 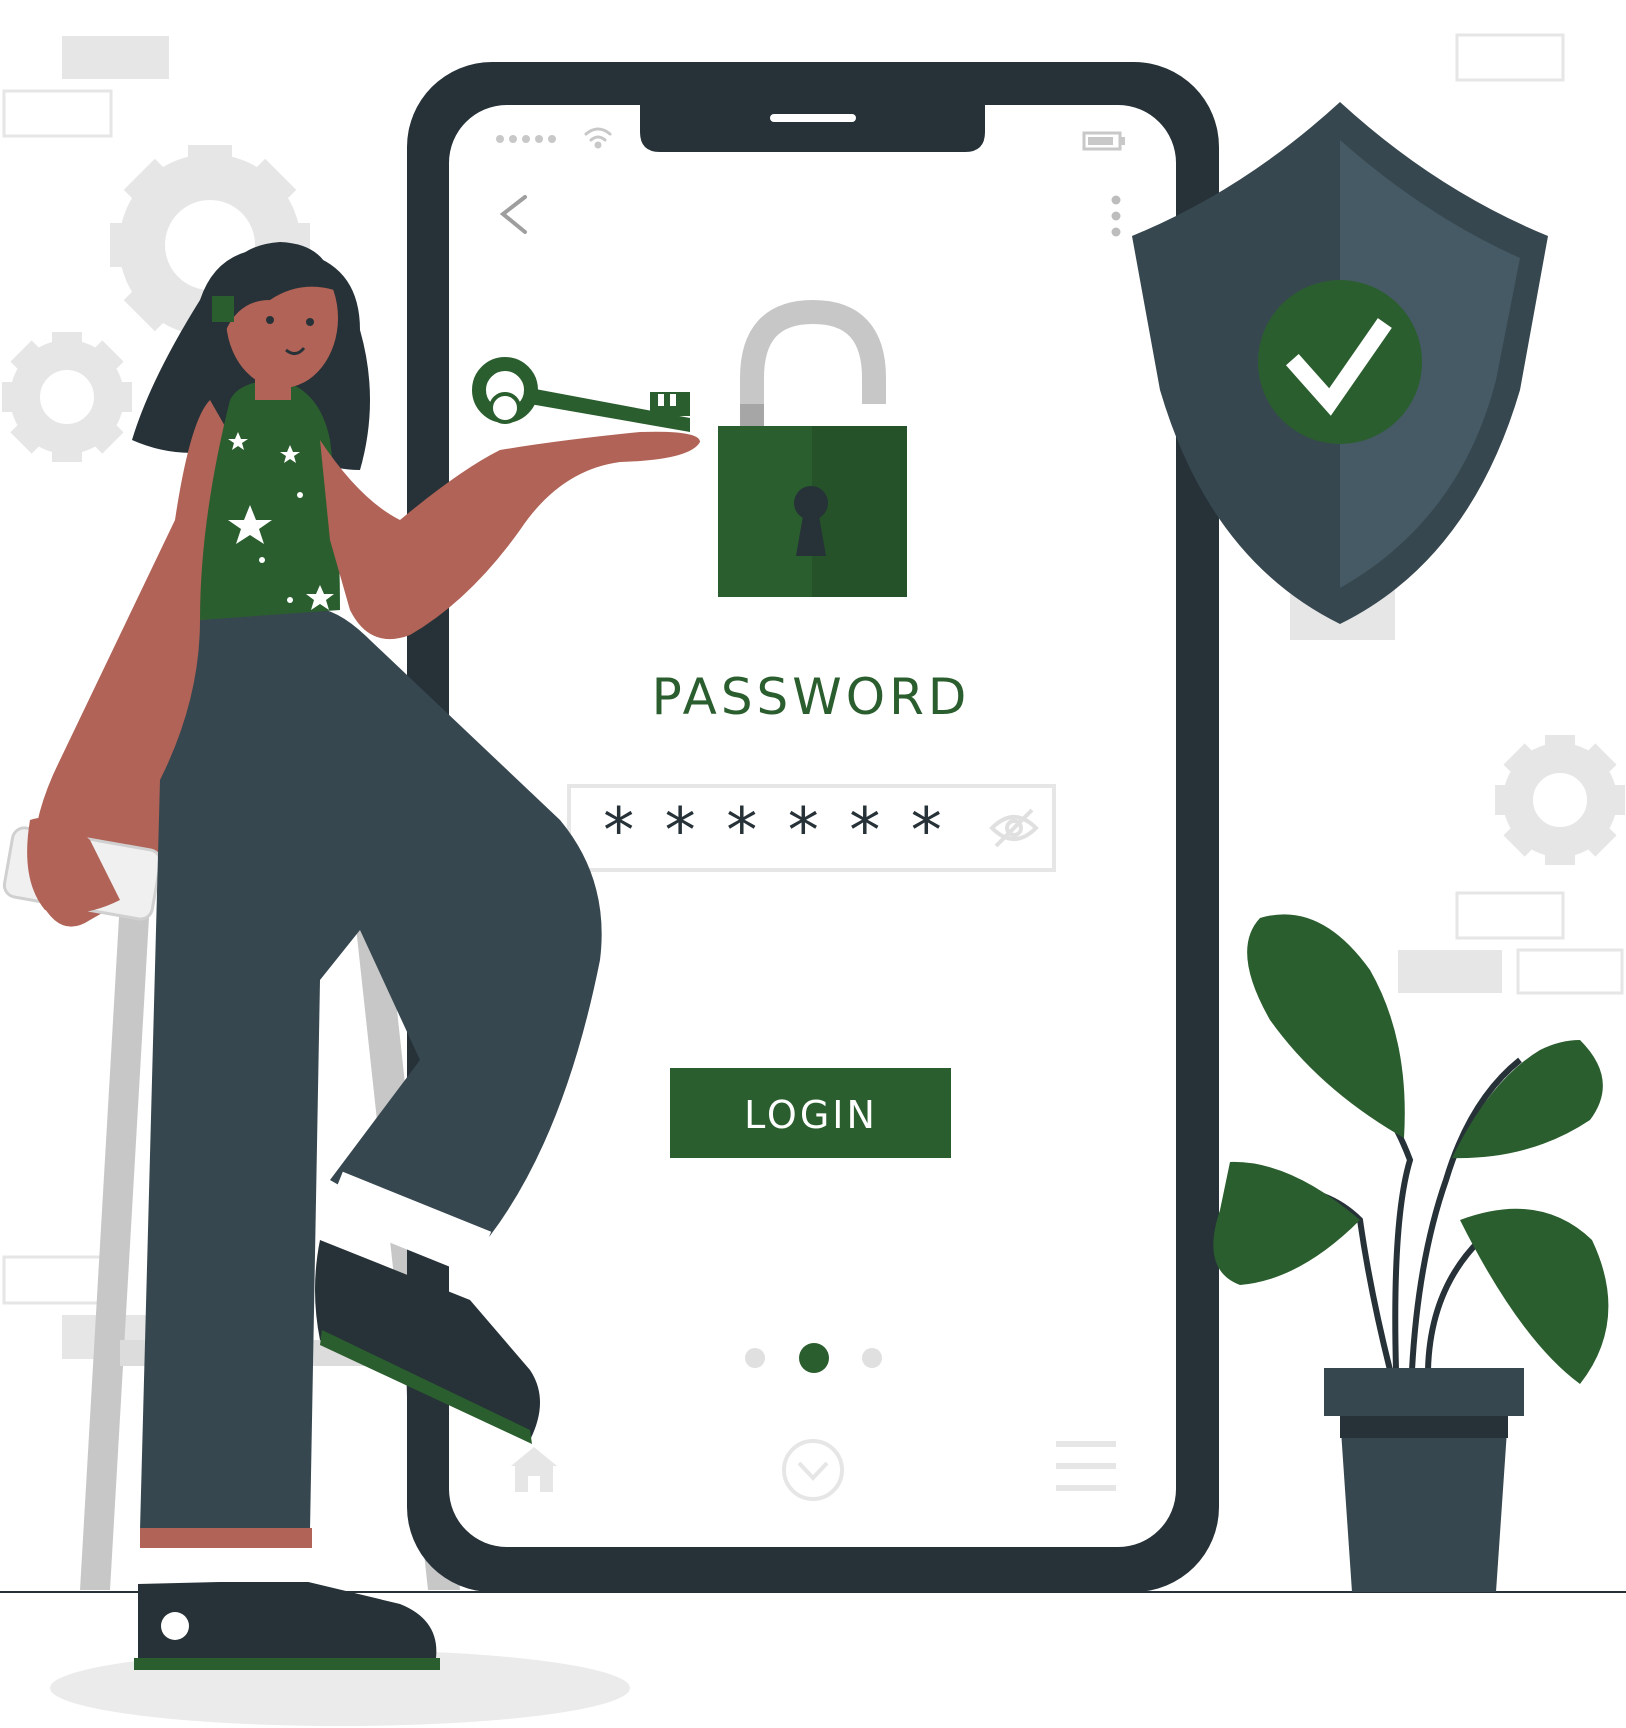 I want to click on carousel-dot-active, so click(x=814, y=1358).